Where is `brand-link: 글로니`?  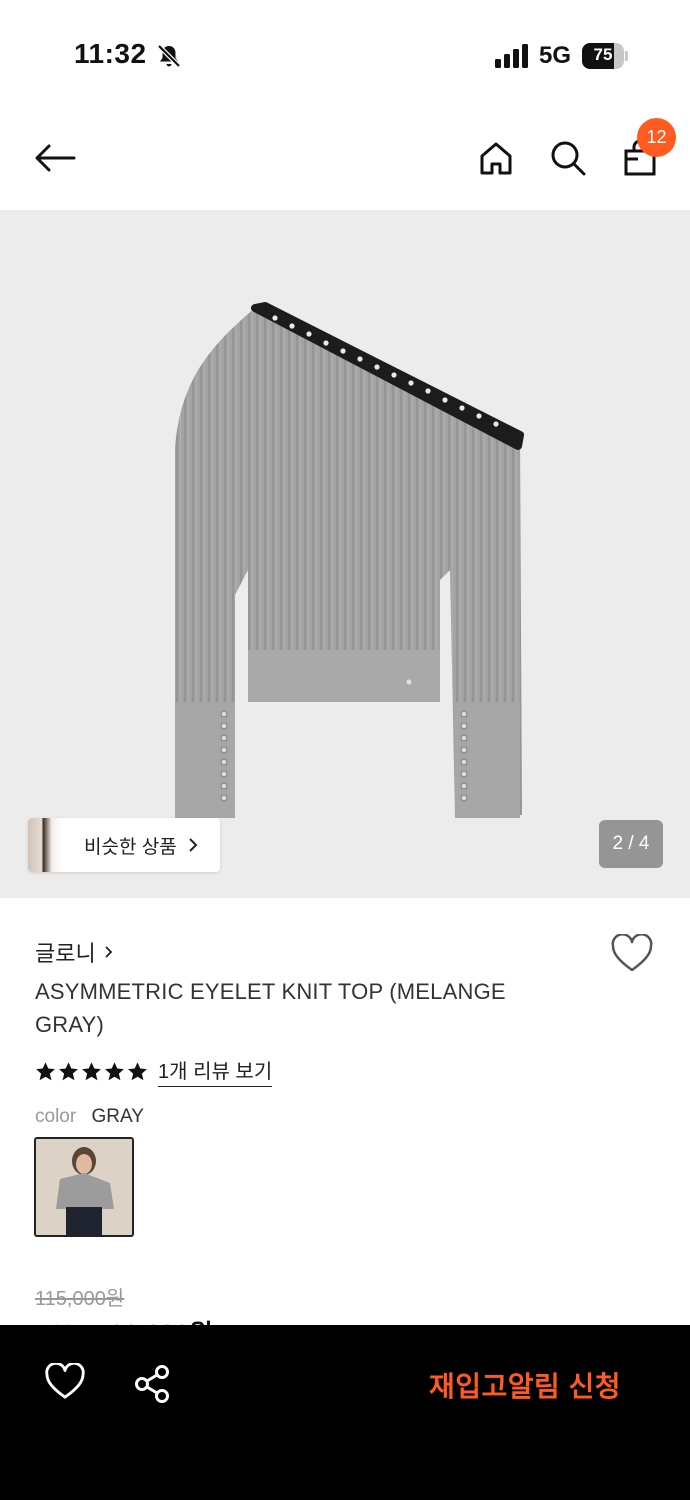
brand-link: 글로니 is located at coordinates (74, 952).